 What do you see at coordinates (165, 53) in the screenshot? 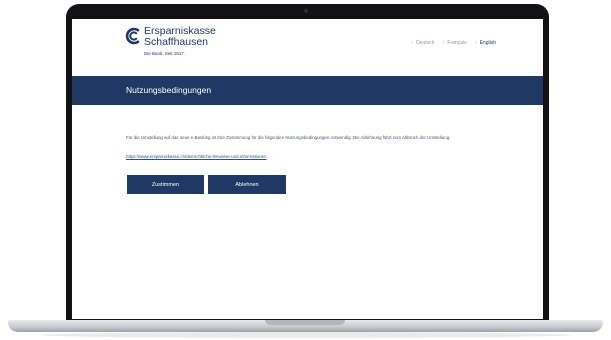
I see `bank-tagline: Die Bank. Seit 1817.` at bounding box center [165, 53].